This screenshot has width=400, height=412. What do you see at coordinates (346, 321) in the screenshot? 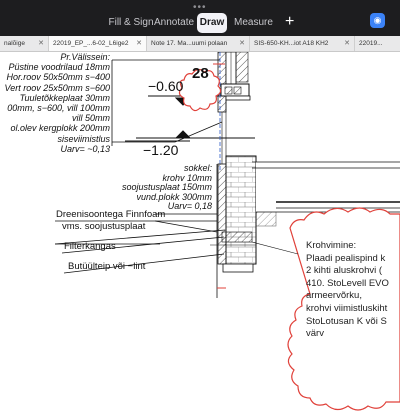
I see `plaster-note-line: StoLotusan K või S` at bounding box center [346, 321].